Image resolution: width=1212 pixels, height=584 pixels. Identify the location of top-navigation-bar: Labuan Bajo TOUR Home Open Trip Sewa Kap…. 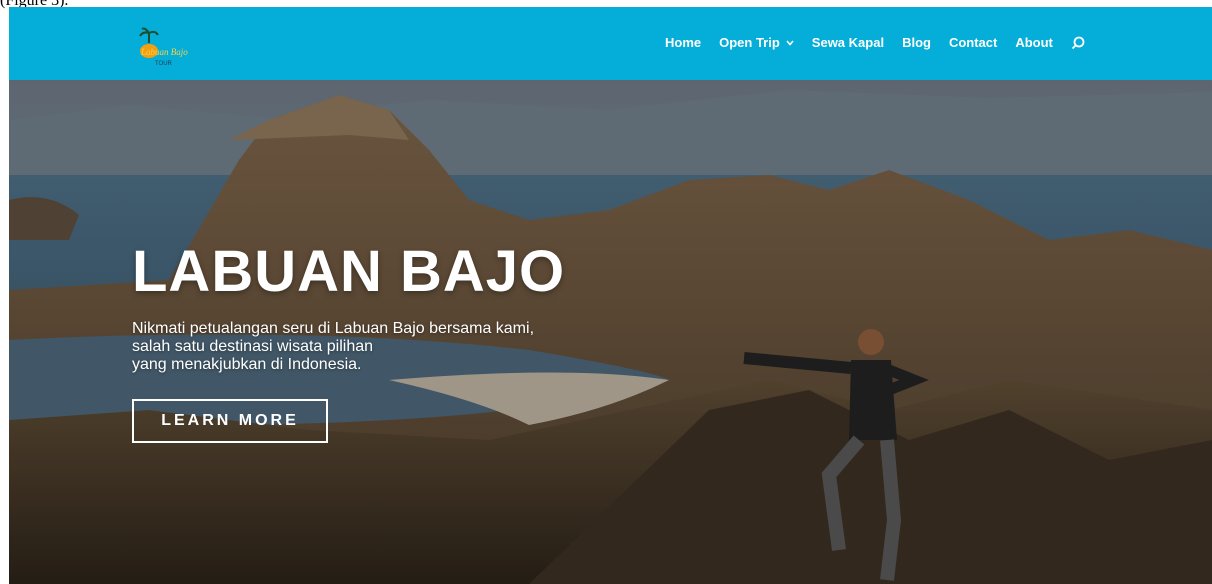
(610, 43).